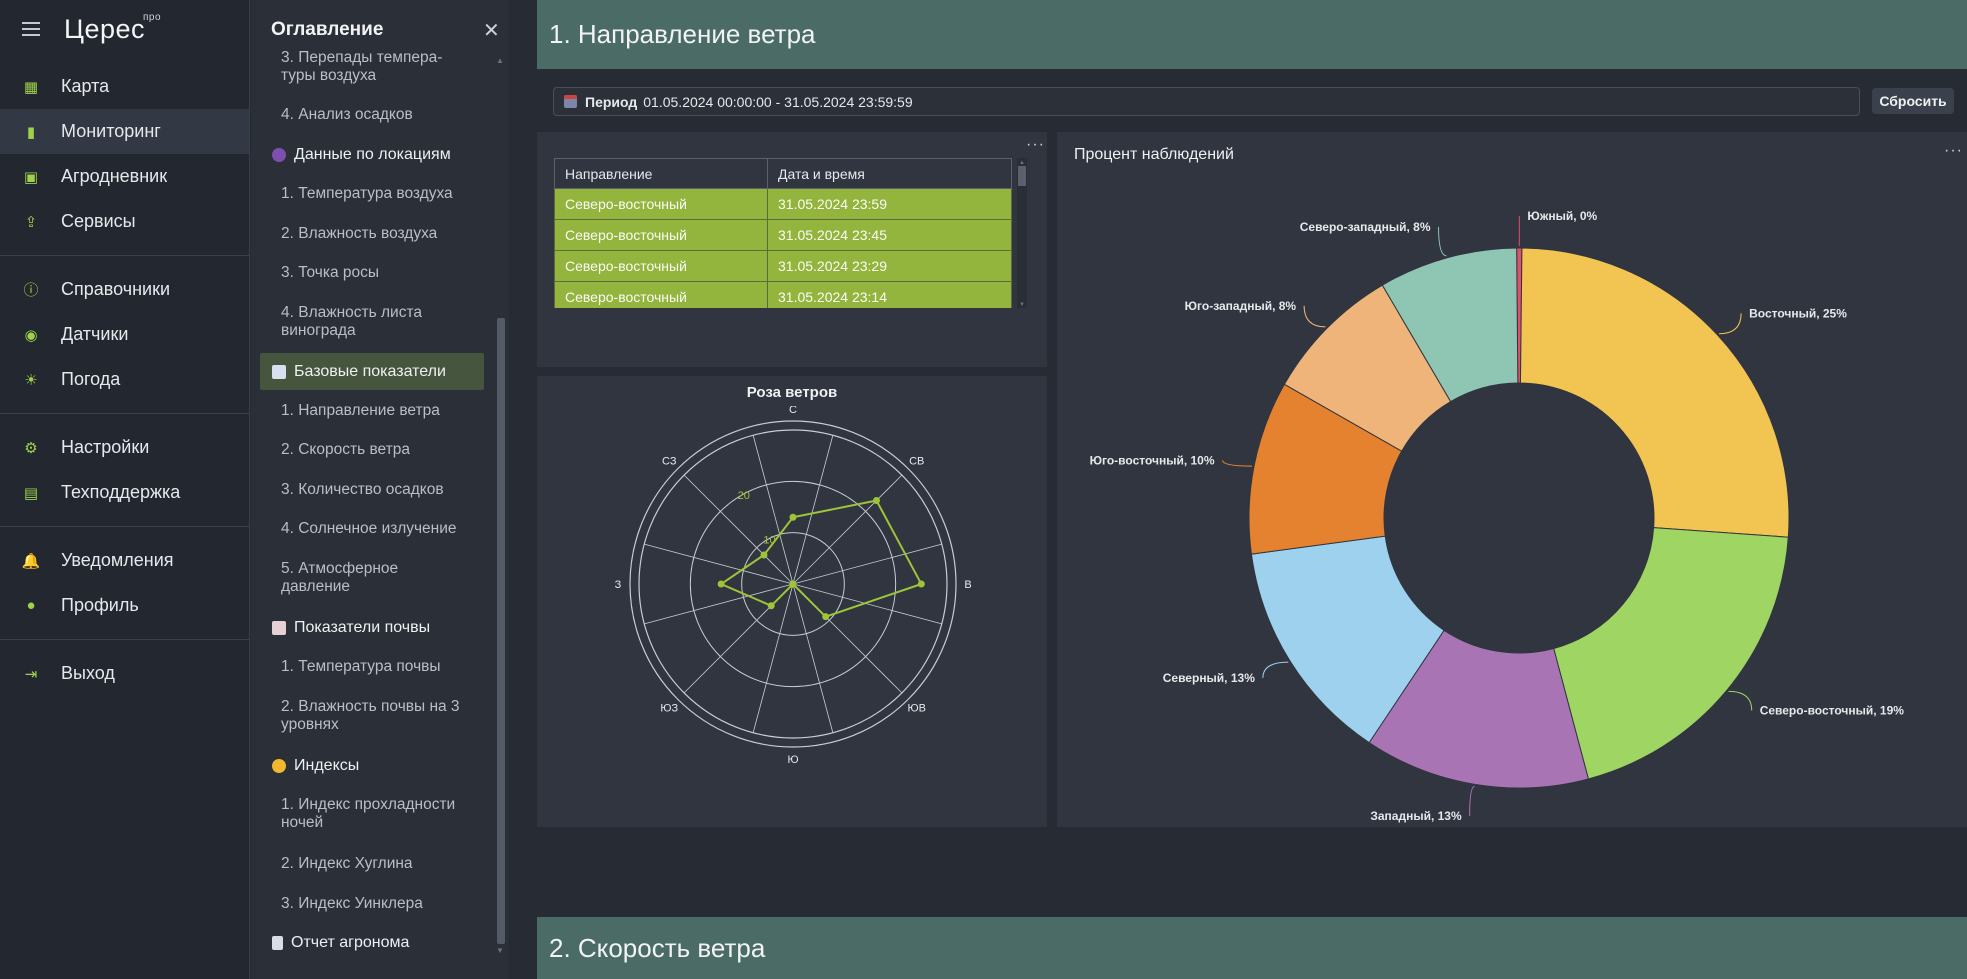 This screenshot has height=979, width=1967. What do you see at coordinates (1913, 101) in the screenshot?
I see `reset-button: Сбросить` at bounding box center [1913, 101].